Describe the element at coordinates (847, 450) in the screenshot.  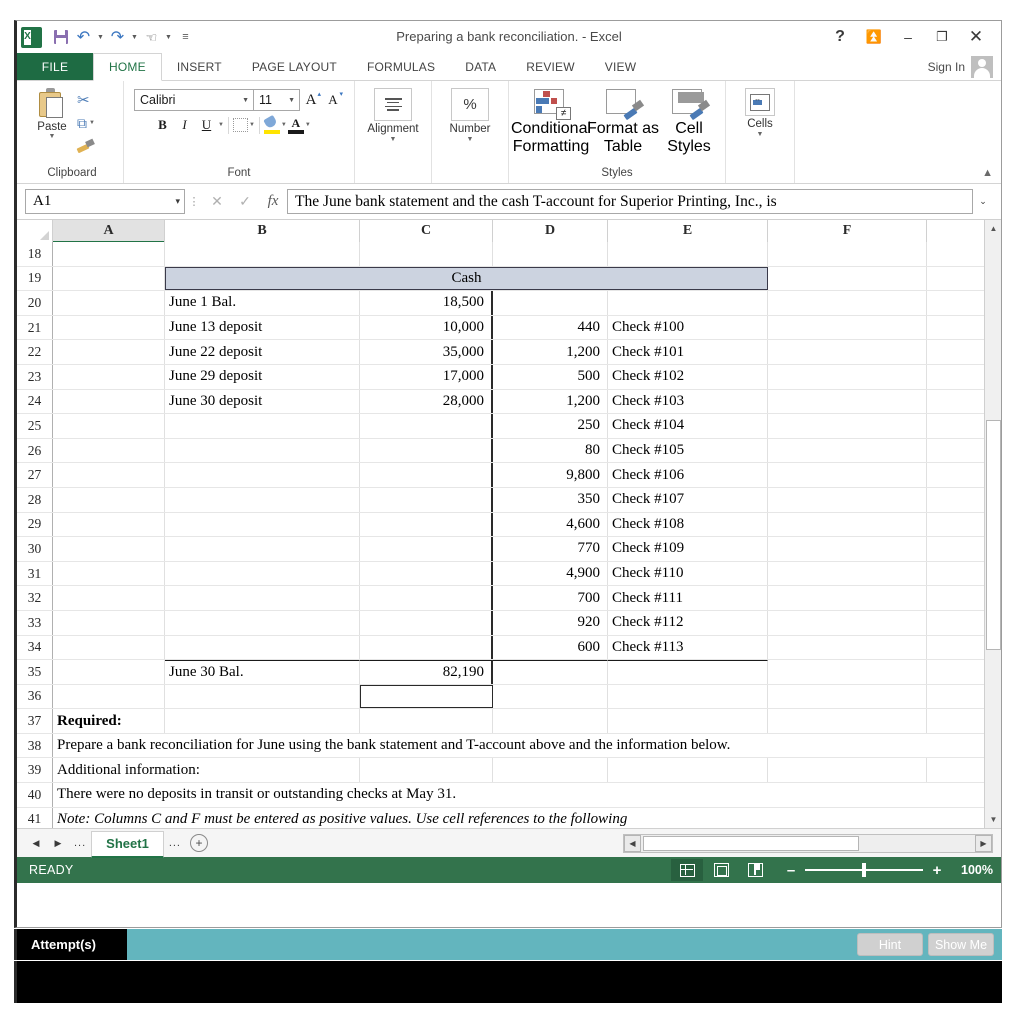
I see `cell-f26` at that location.